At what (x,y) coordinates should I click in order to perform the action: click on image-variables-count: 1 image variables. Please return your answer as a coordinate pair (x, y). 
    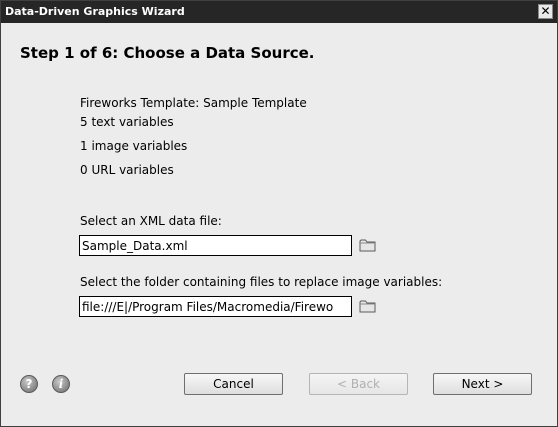
    Looking at the image, I should click on (134, 146).